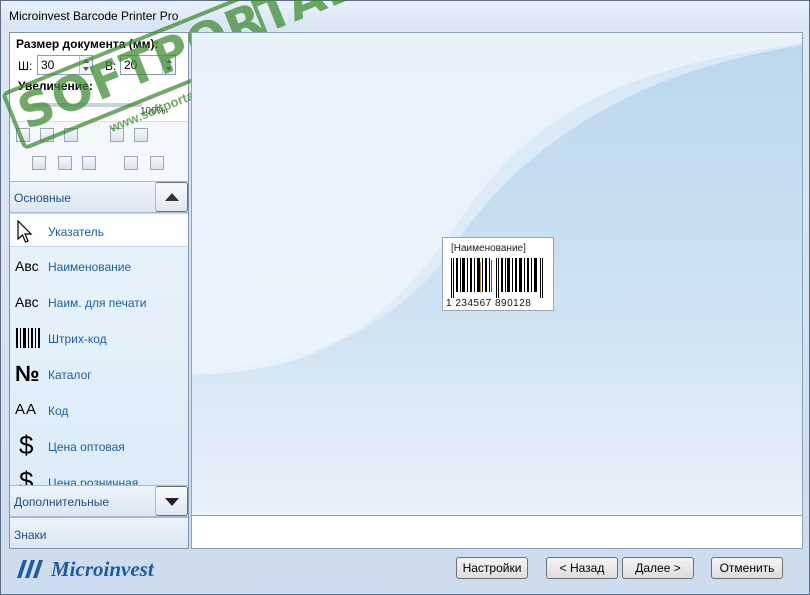 This screenshot has height=595, width=810. Describe the element at coordinates (99, 410) in the screenshot. I see `list-item-code: AA Код` at that location.